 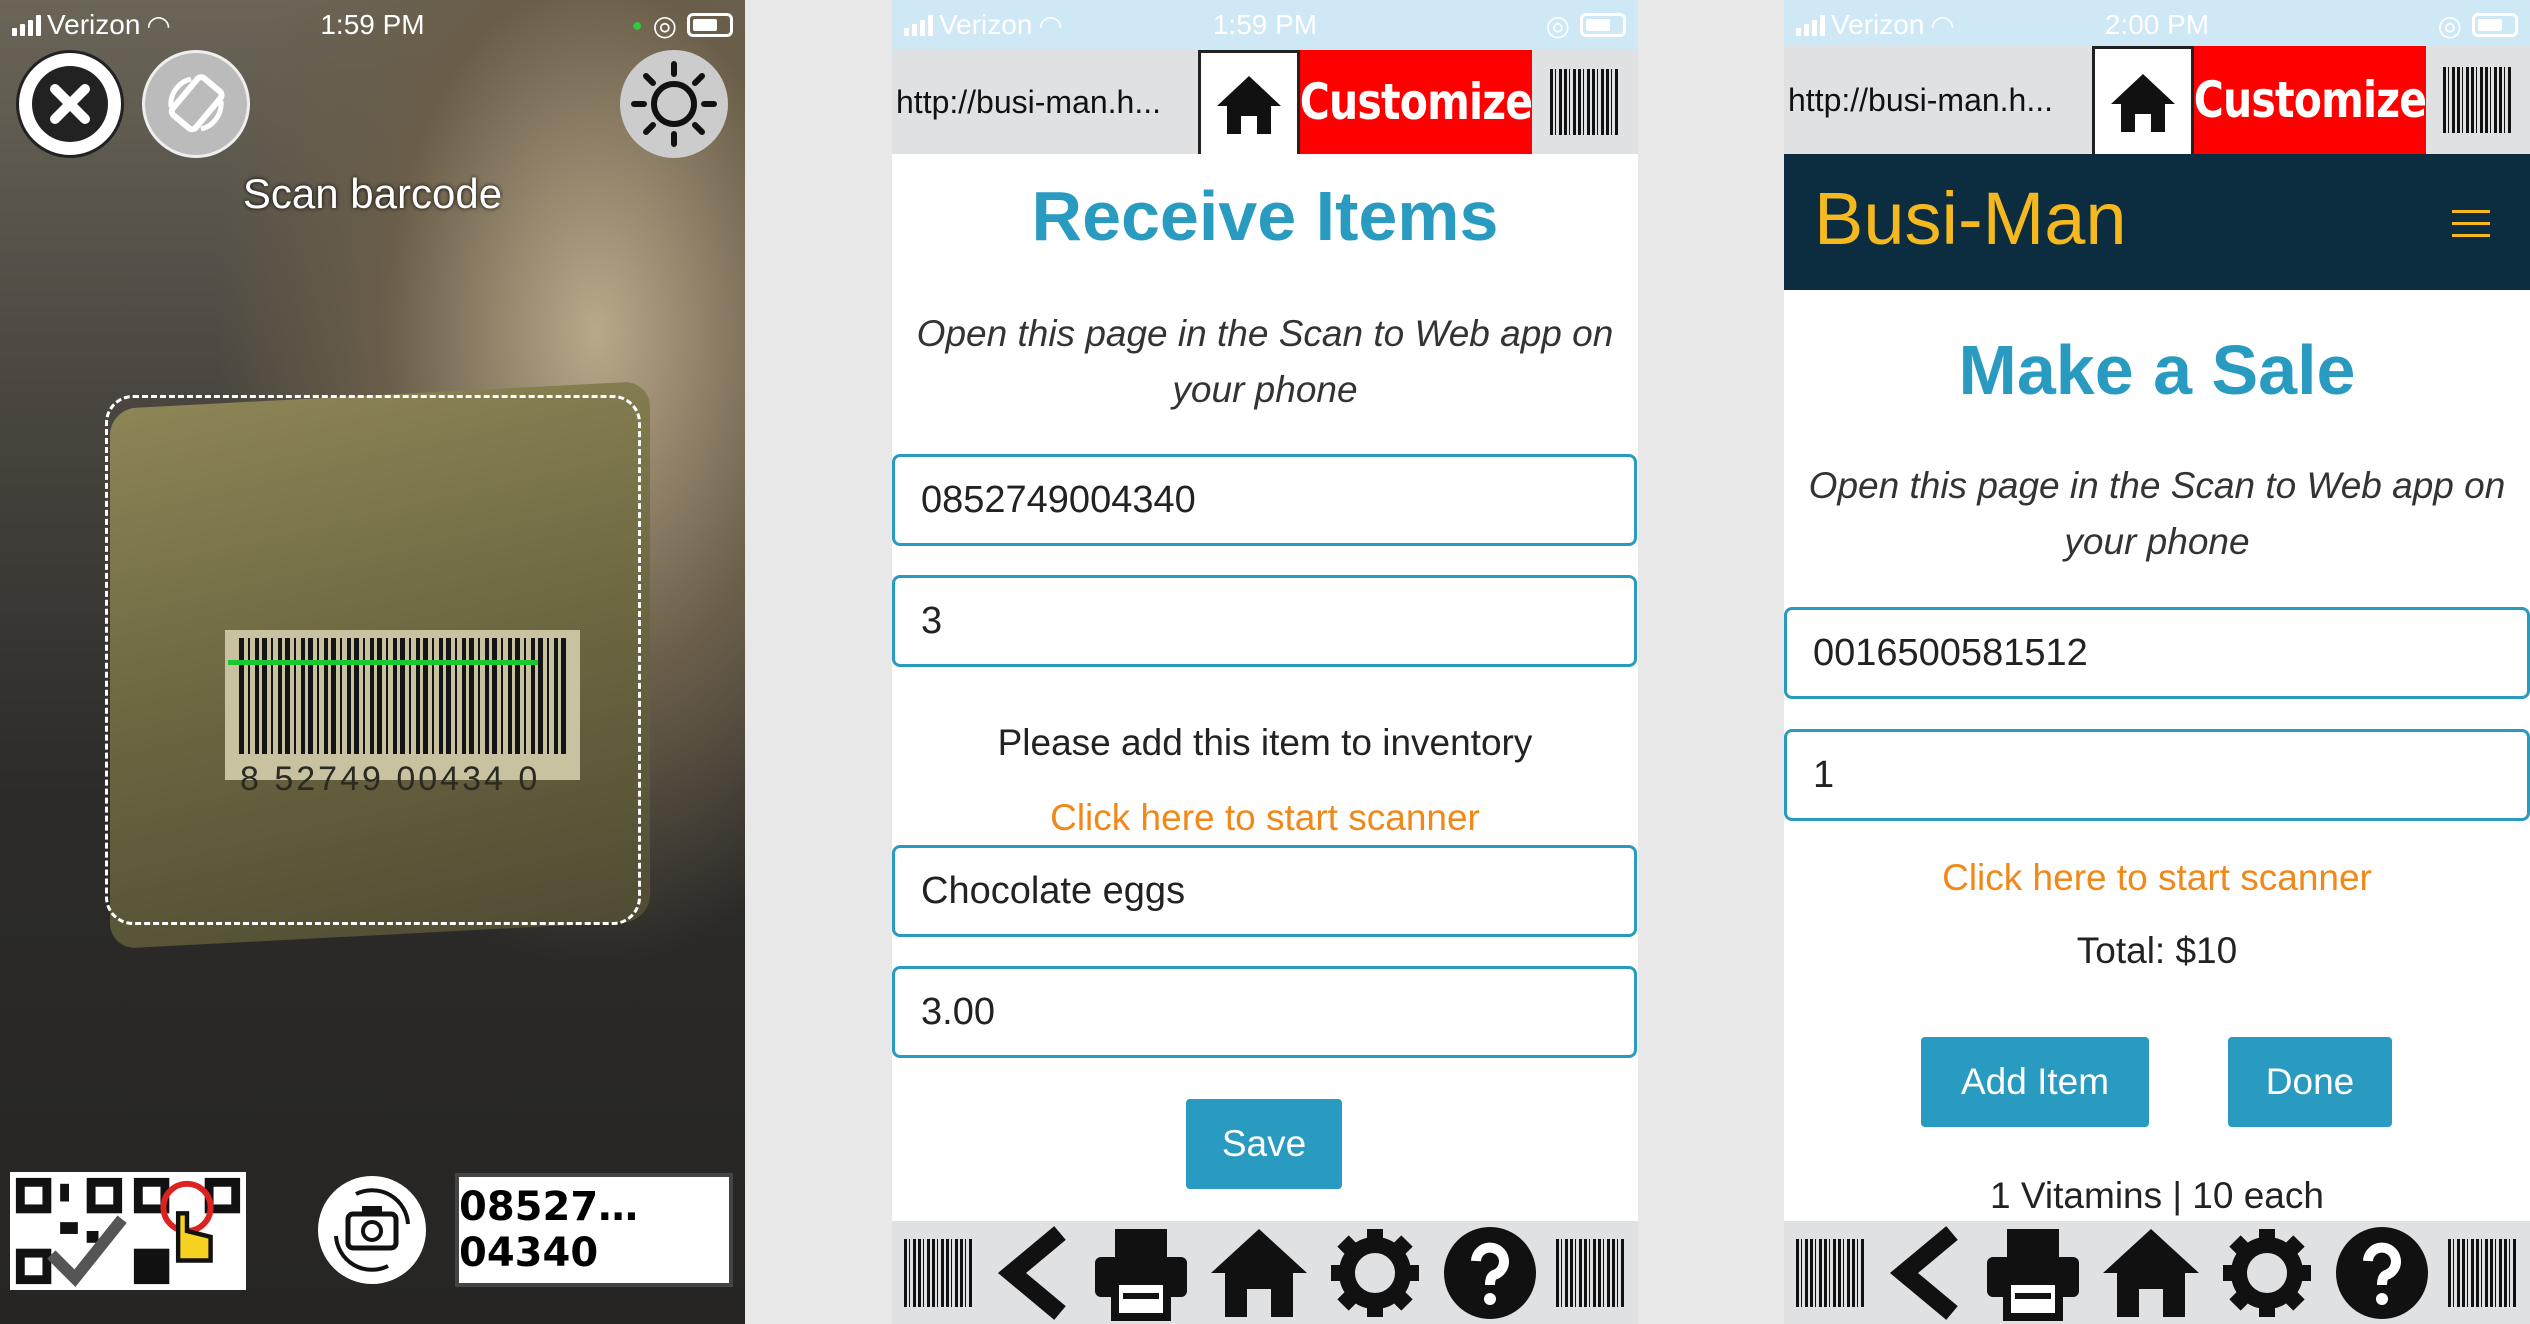 What do you see at coordinates (2157, 653) in the screenshot?
I see `barcode-field: 0016500581512` at bounding box center [2157, 653].